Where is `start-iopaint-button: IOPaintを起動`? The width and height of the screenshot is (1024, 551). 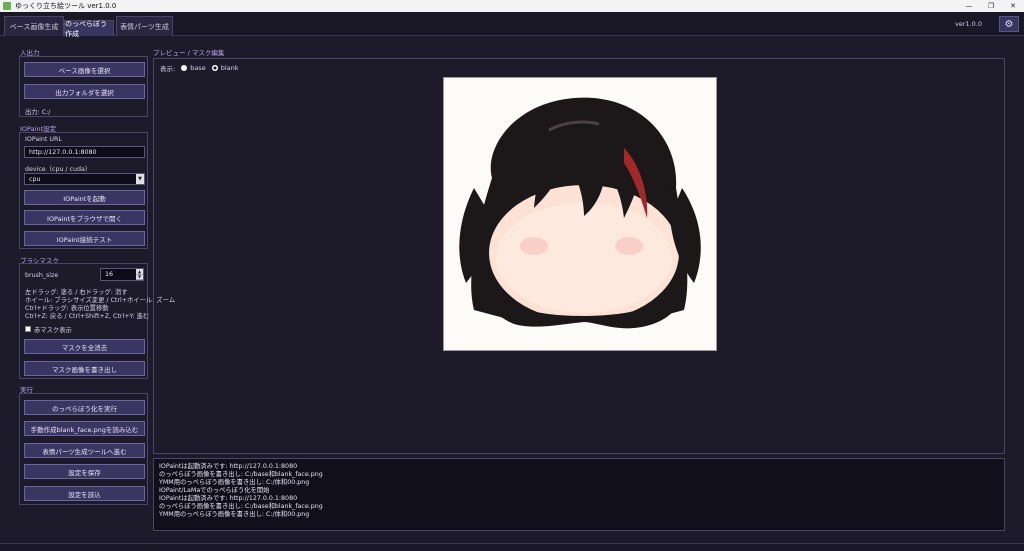
start-iopaint-button: IOPaintを起動 is located at coordinates (84, 197).